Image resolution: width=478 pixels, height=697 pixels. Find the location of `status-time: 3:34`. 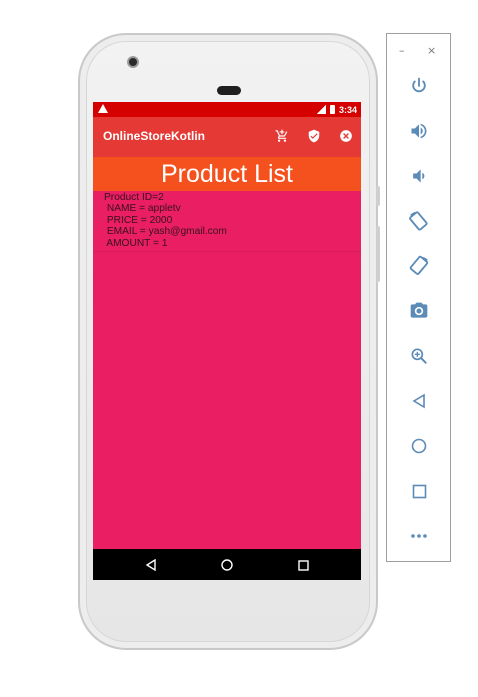

status-time: 3:34 is located at coordinates (347, 109).